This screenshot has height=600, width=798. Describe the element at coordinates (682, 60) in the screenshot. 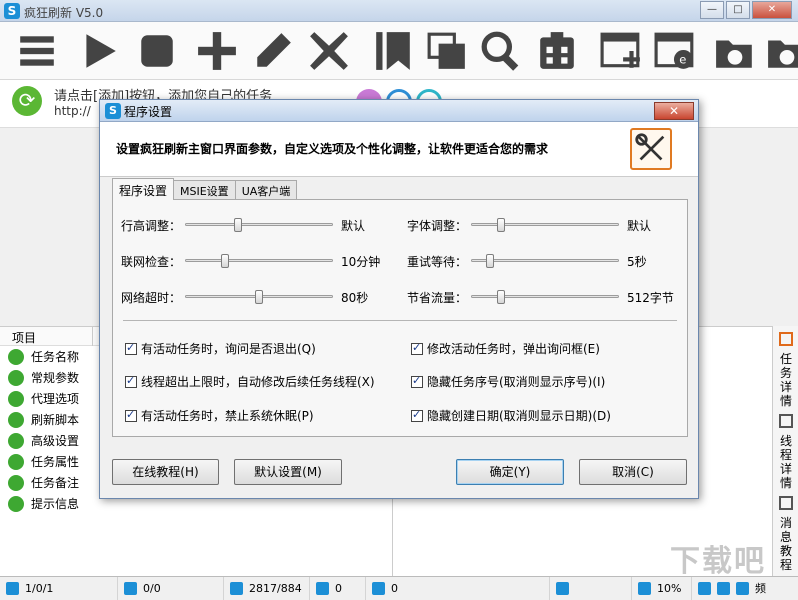

I see `svg-text: e` at that location.